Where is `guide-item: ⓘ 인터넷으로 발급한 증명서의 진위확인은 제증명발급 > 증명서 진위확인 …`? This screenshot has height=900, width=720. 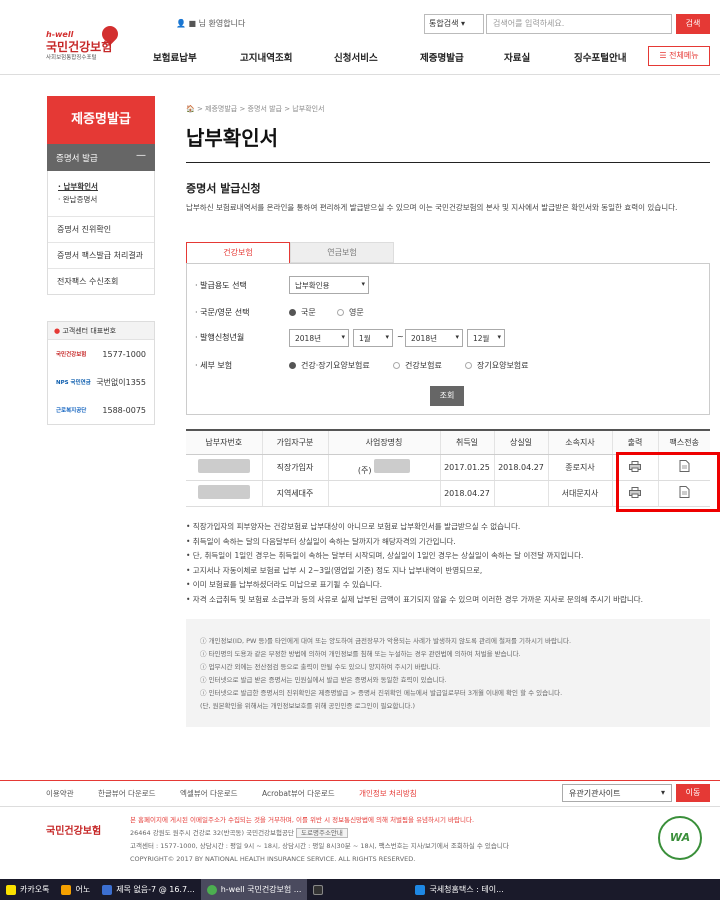
guide-item: ⓘ 인터넷으로 발급한 증명서의 진위확인은 제증명발급 > 증명서 진위확인 … is located at coordinates (381, 693).